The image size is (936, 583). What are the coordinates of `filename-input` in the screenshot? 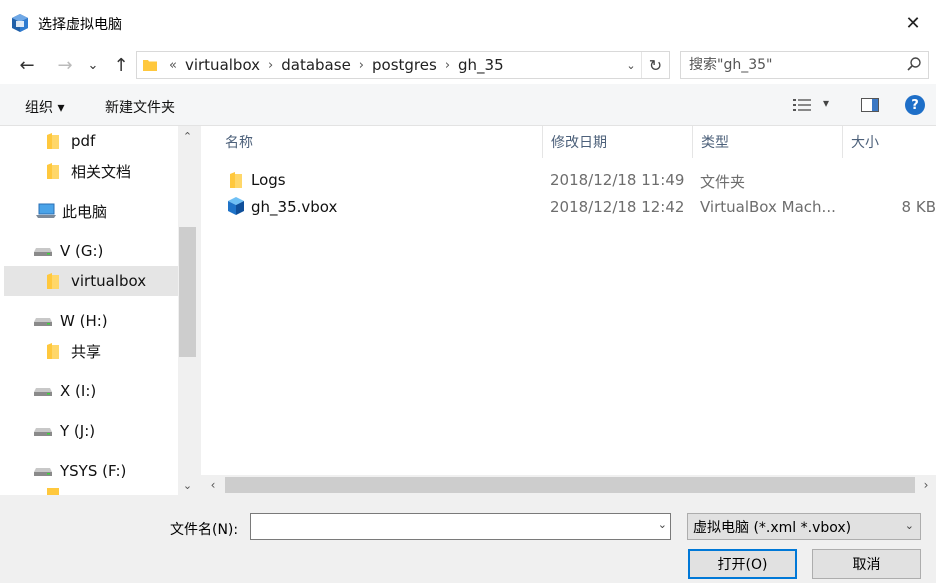 It's located at (448, 526).